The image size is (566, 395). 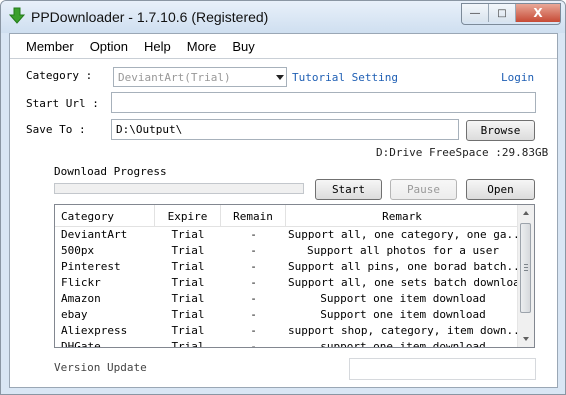 What do you see at coordinates (280, 77) in the screenshot?
I see `dropdown-arrow-icon` at bounding box center [280, 77].